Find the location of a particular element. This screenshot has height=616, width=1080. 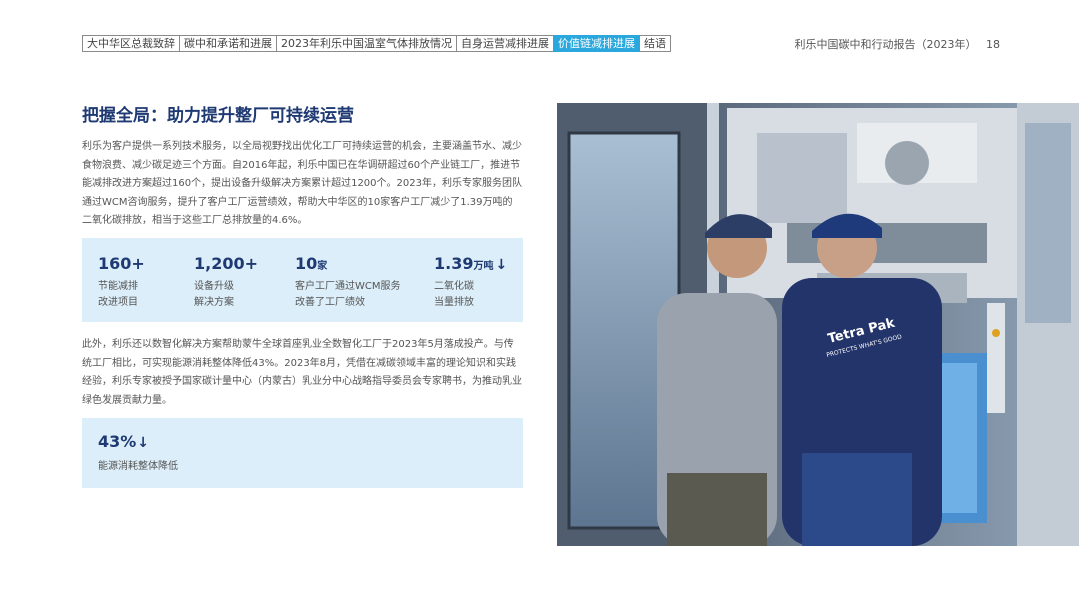

stat-unit: 家 is located at coordinates (322, 266).